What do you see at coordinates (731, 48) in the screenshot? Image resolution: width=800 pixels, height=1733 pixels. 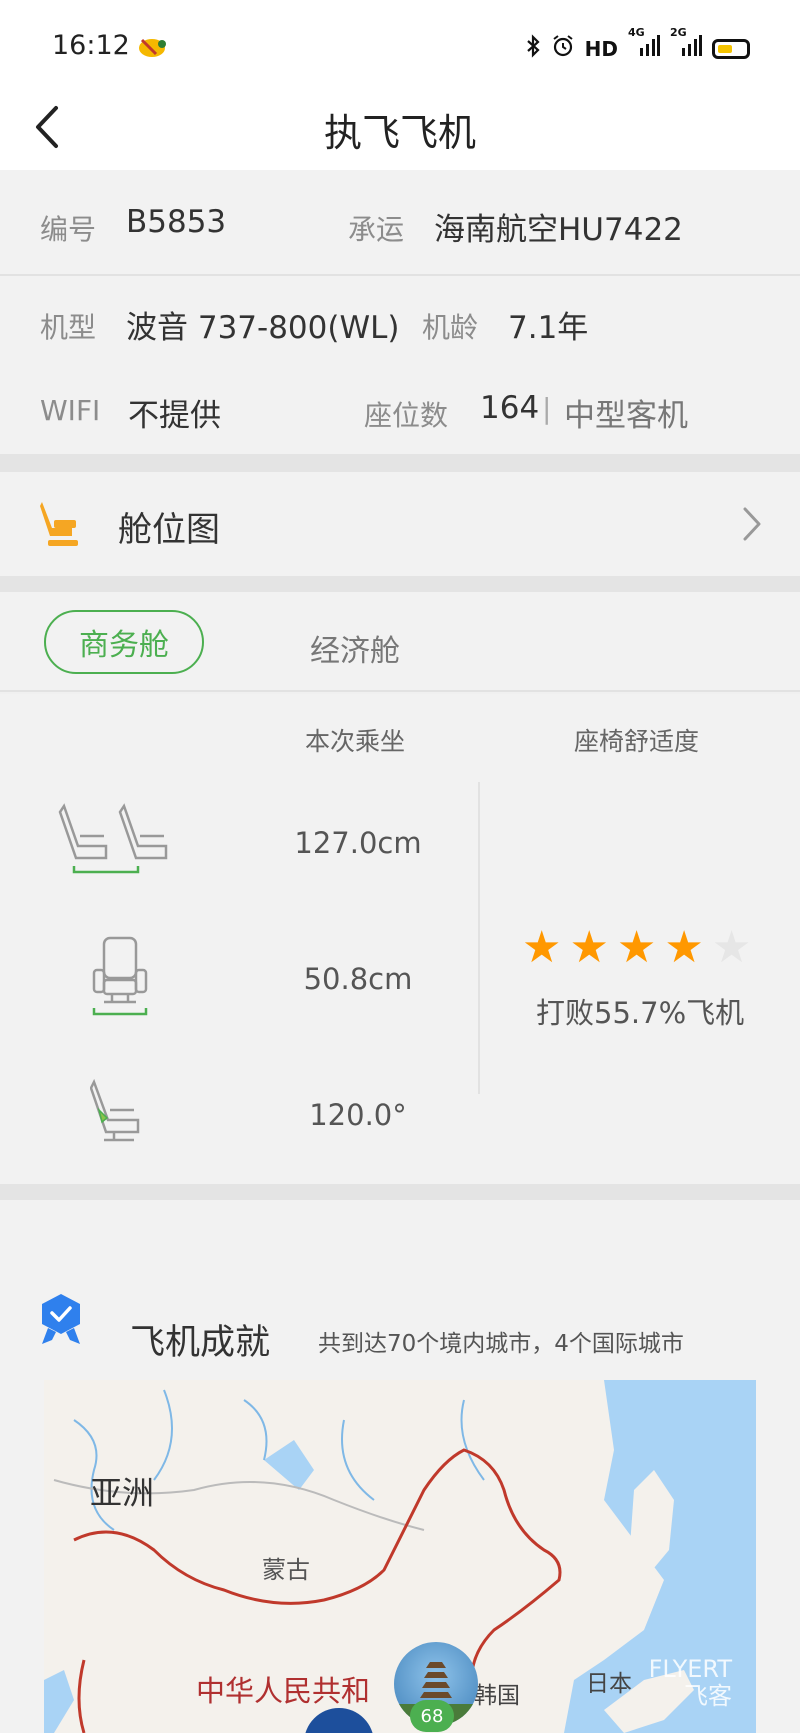 I see `battery-icon` at bounding box center [731, 48].